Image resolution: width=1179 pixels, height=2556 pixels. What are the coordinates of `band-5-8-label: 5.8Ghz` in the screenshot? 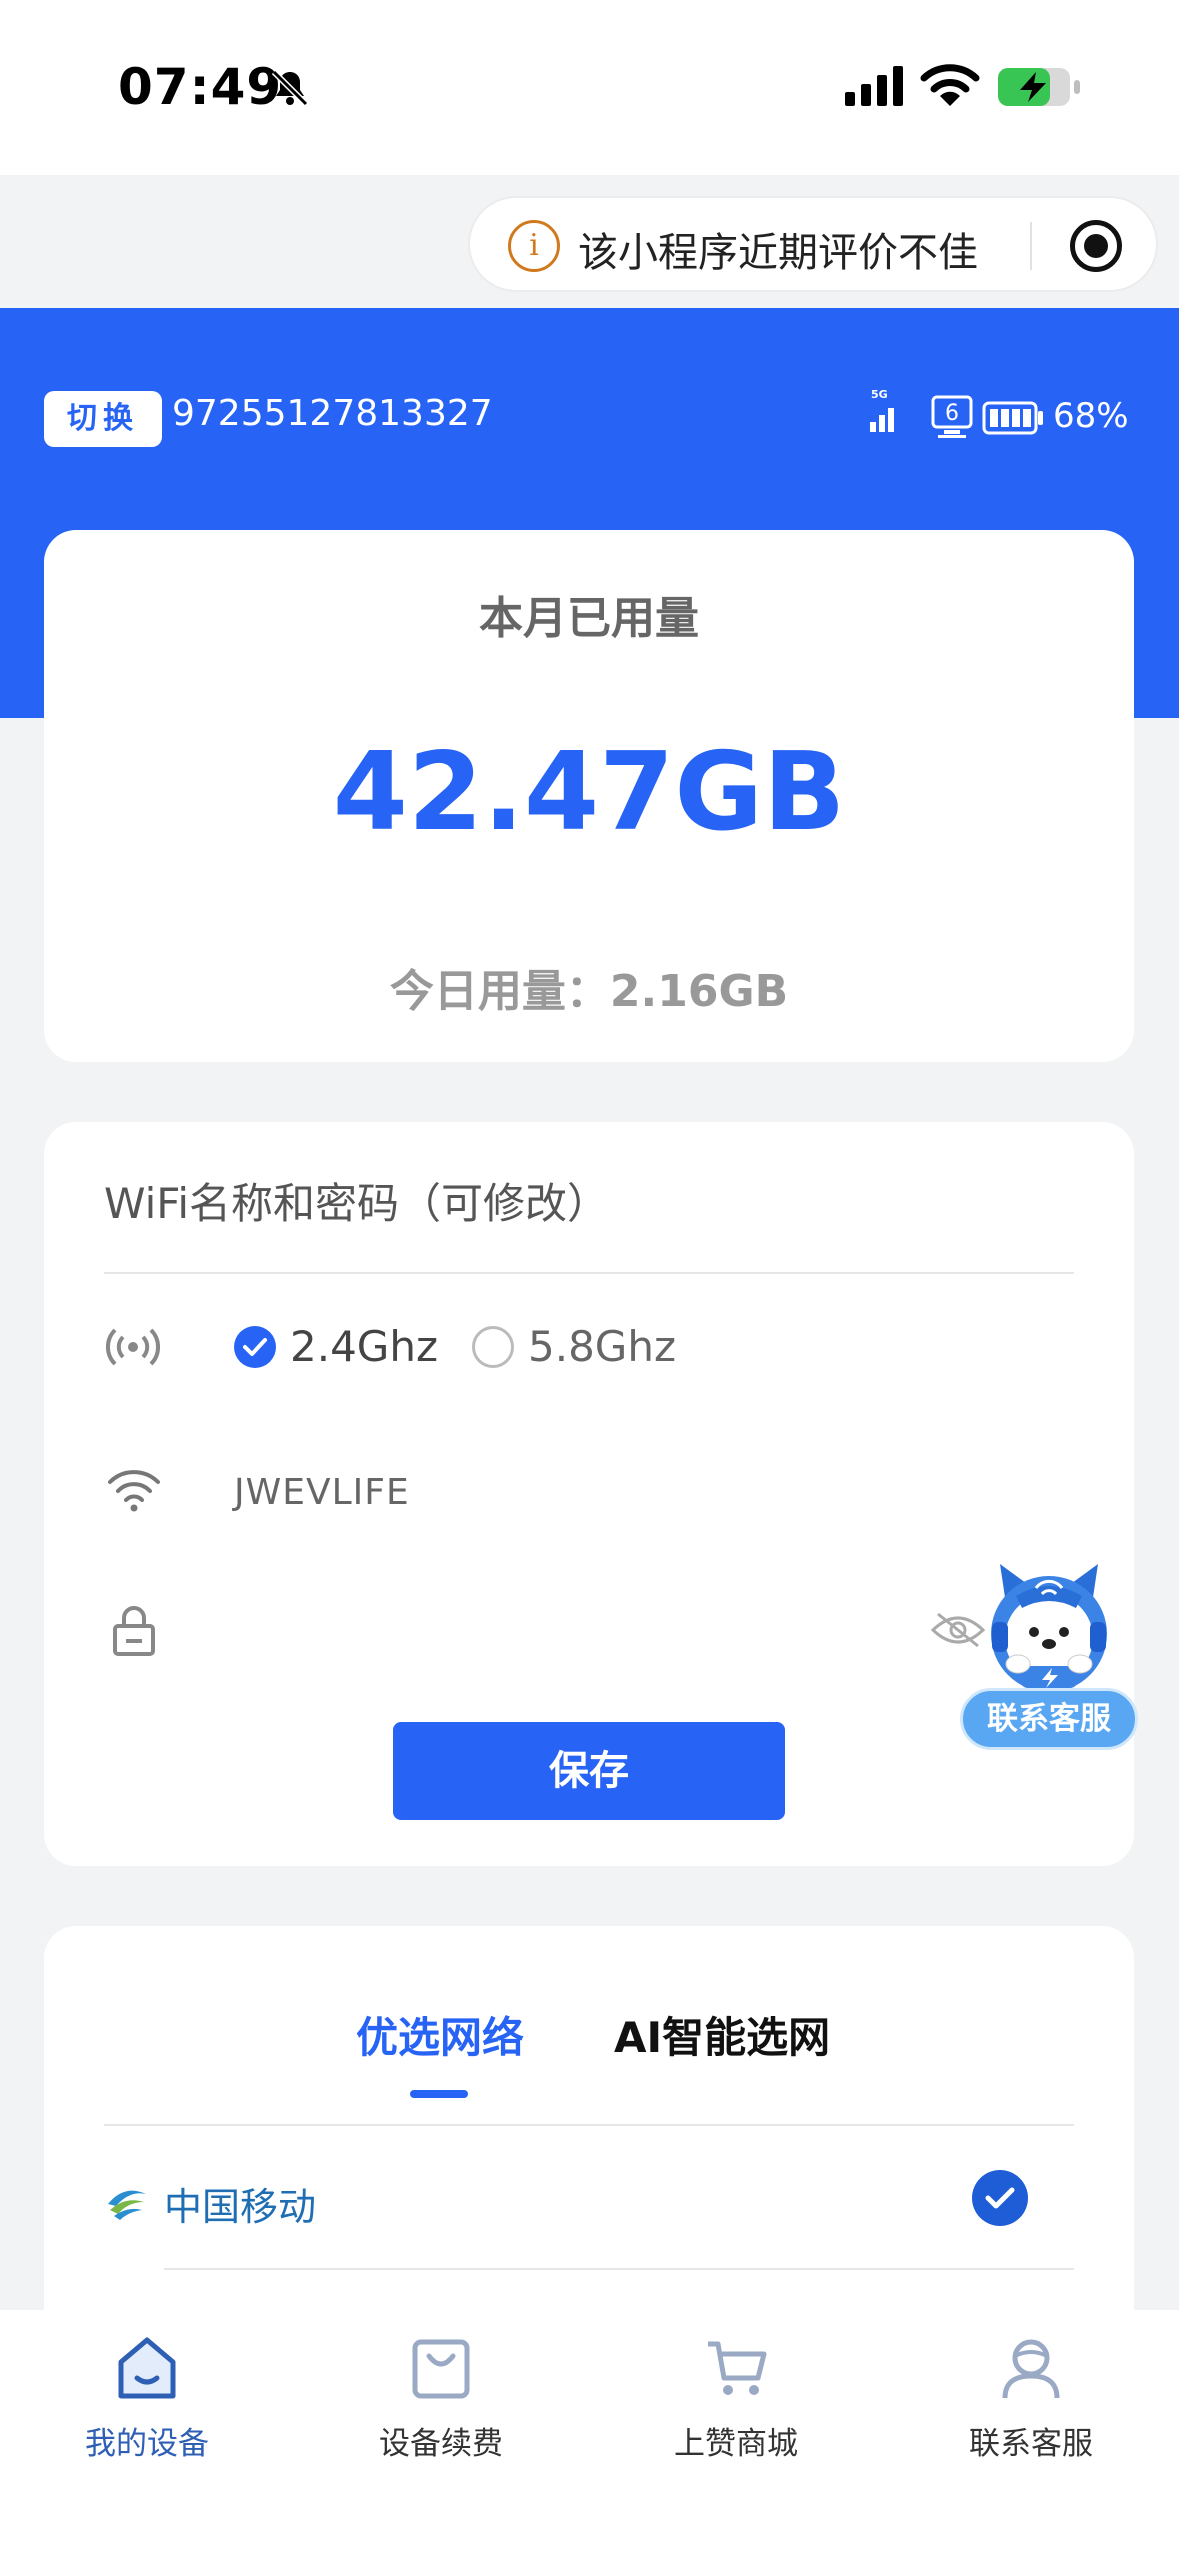 It's located at (602, 1346).